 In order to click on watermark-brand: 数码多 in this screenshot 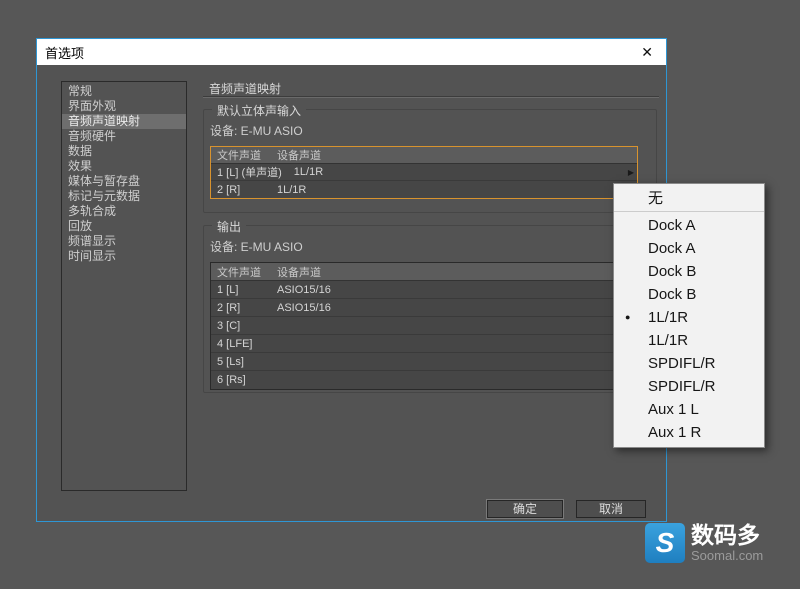, I will do `click(725, 535)`.